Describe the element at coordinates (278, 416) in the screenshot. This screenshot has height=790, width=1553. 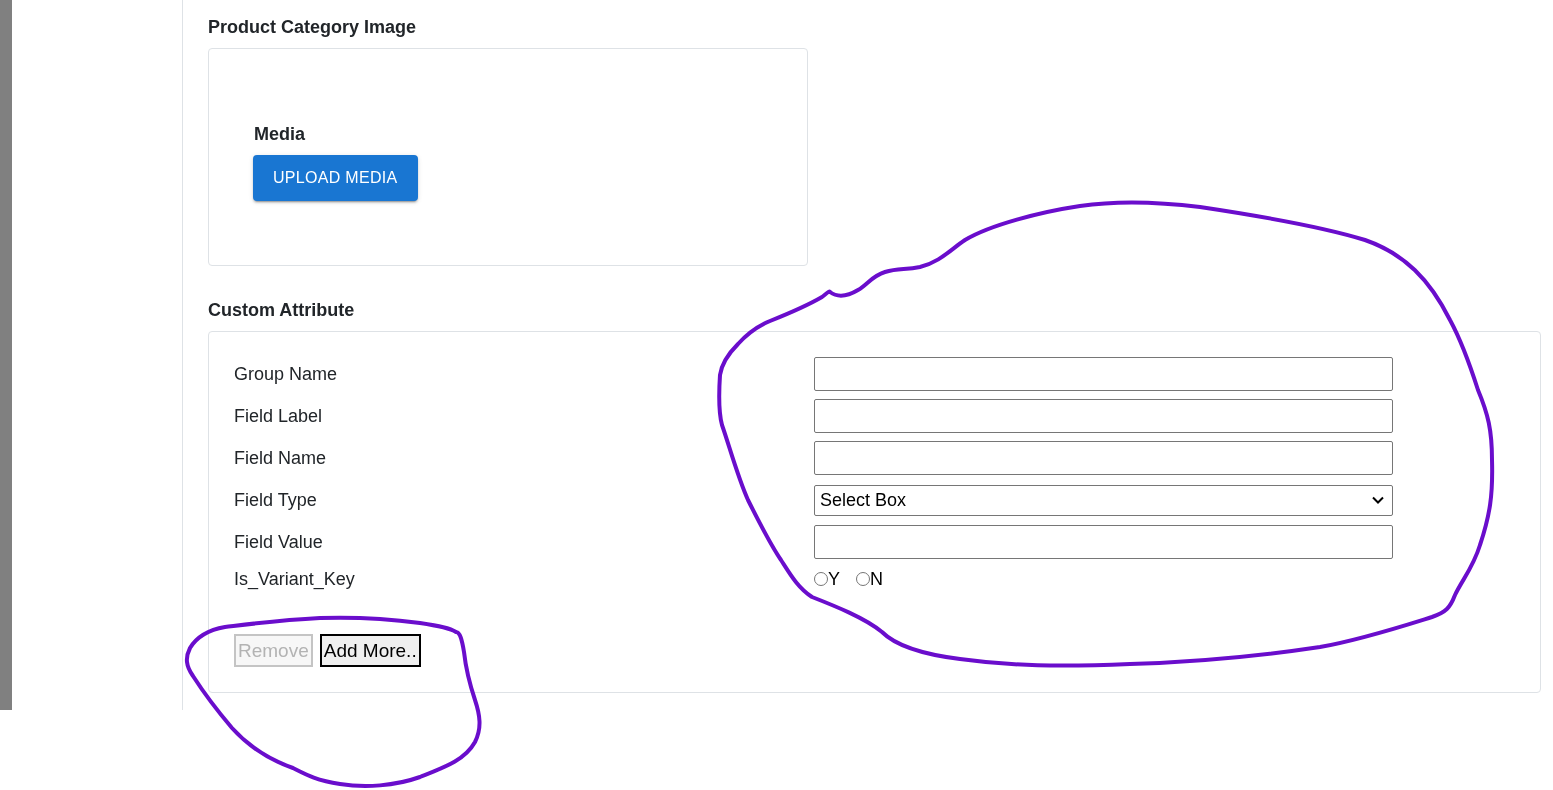
I see `field-label: Field Label` at that location.